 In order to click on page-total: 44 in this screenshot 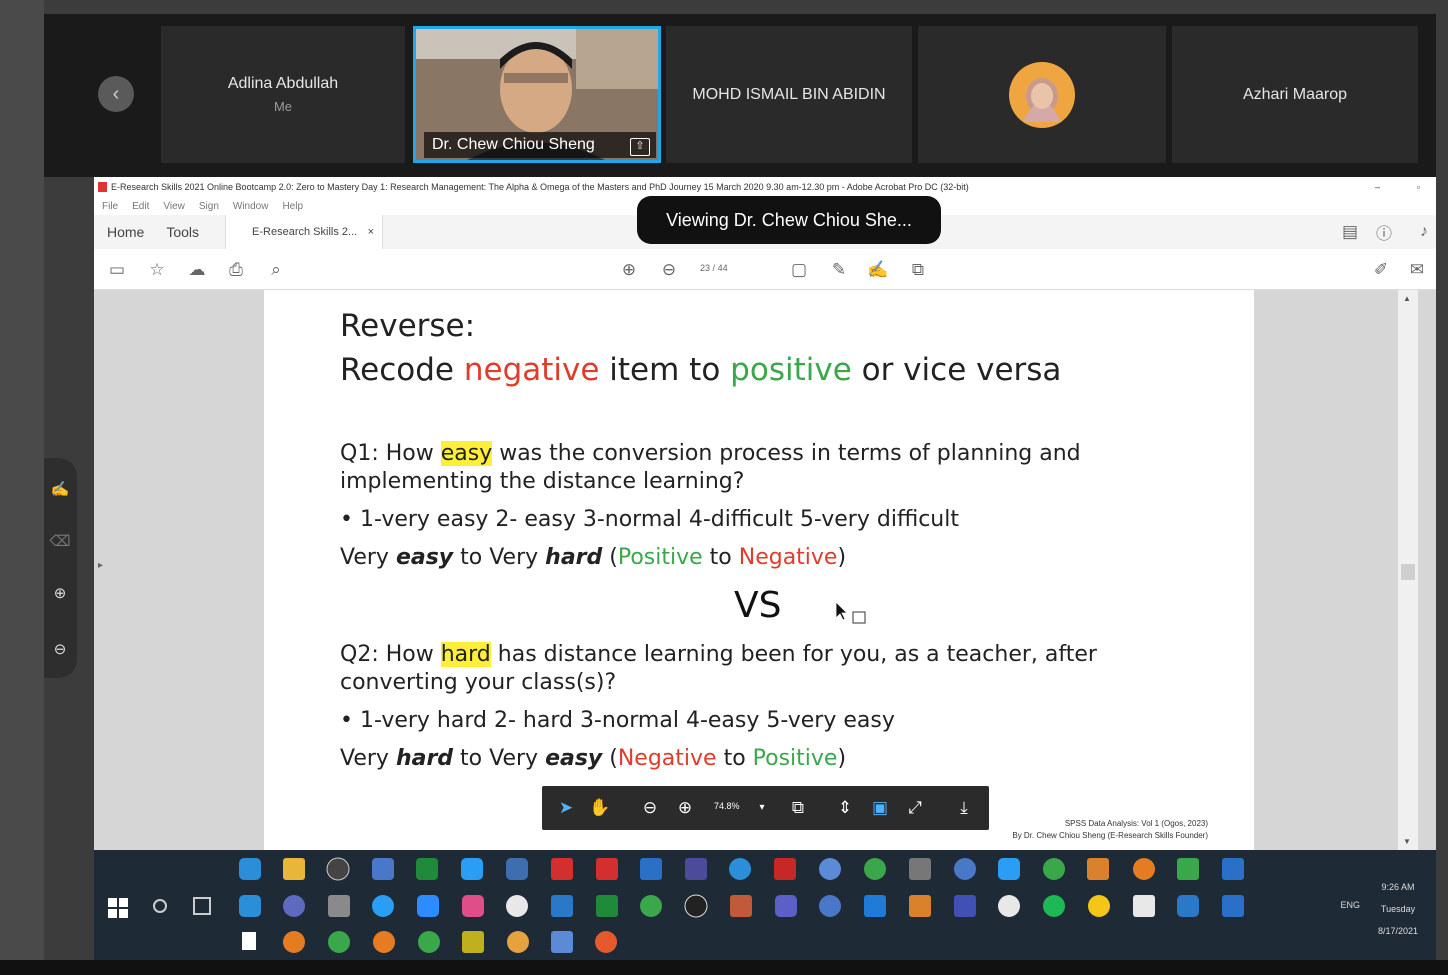, I will do `click(722, 268)`.